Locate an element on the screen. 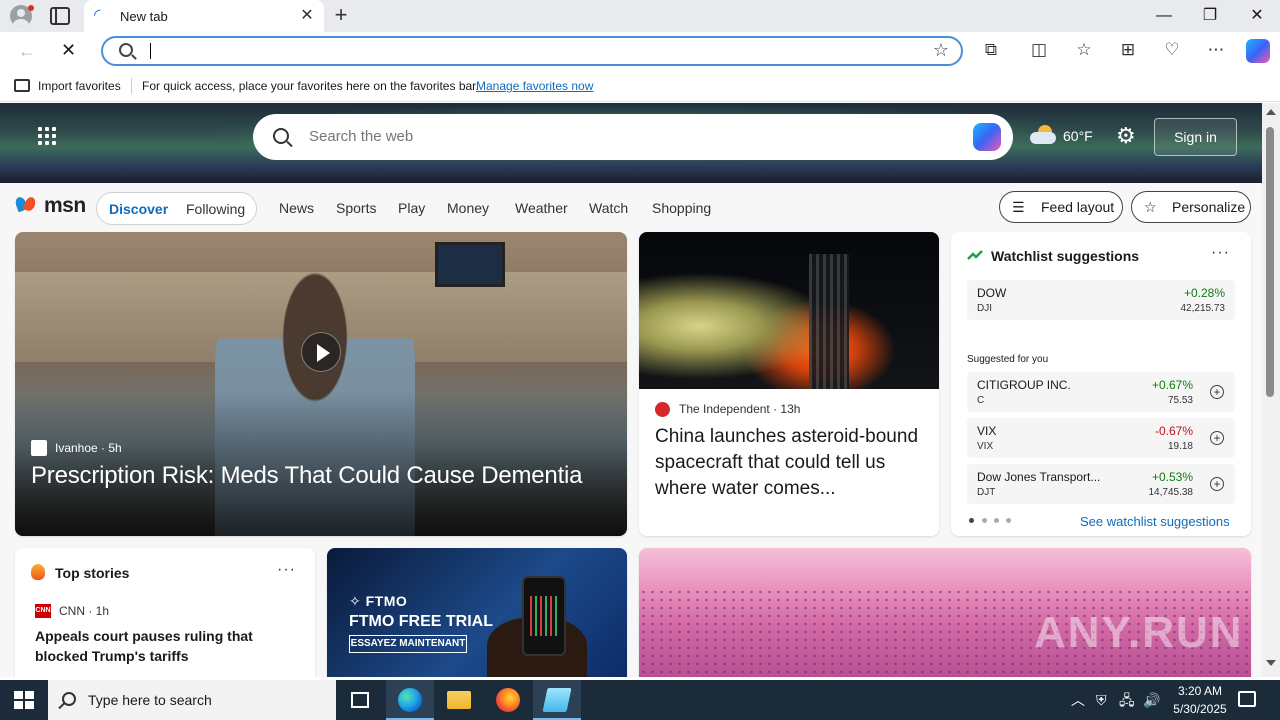  nav-weather: Weather is located at coordinates (541, 208).